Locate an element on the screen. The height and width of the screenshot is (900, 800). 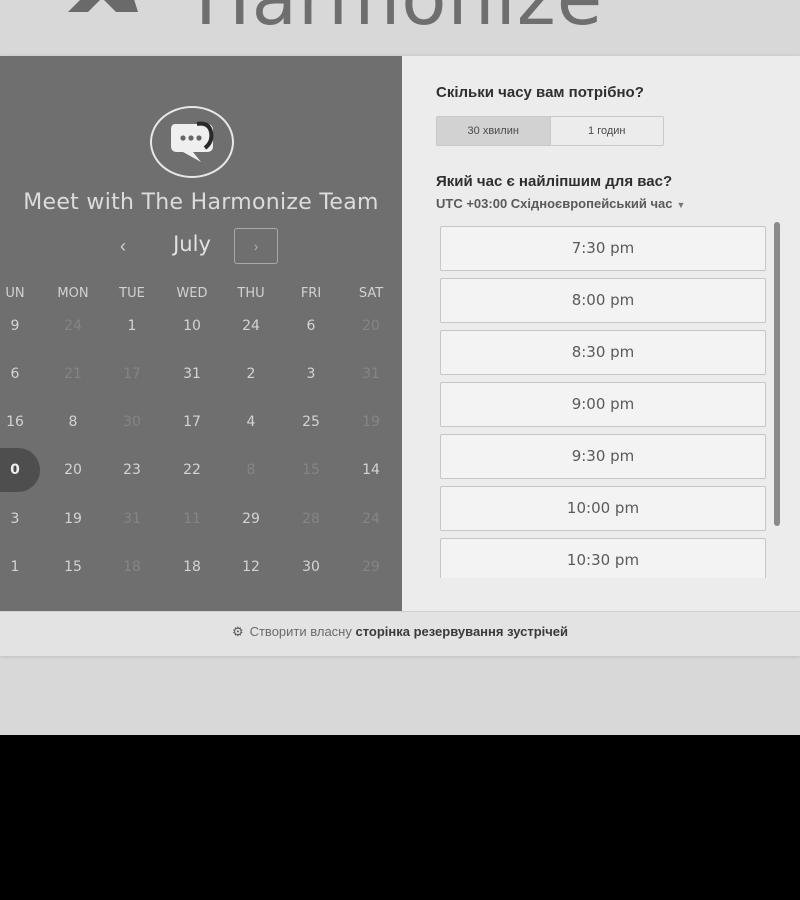
prev-month-button: ‹ is located at coordinates (123, 246).